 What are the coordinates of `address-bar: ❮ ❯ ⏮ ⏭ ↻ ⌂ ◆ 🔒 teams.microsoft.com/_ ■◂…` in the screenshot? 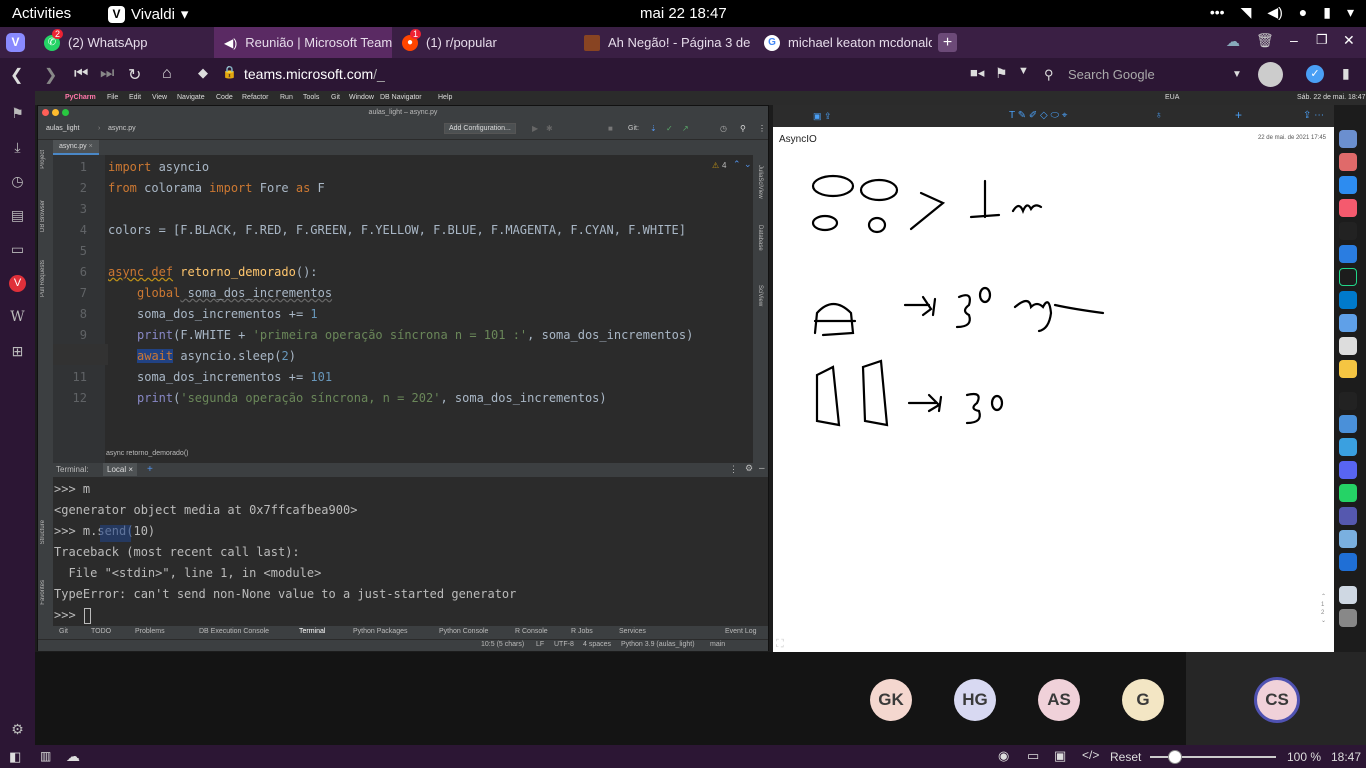 It's located at (683, 74).